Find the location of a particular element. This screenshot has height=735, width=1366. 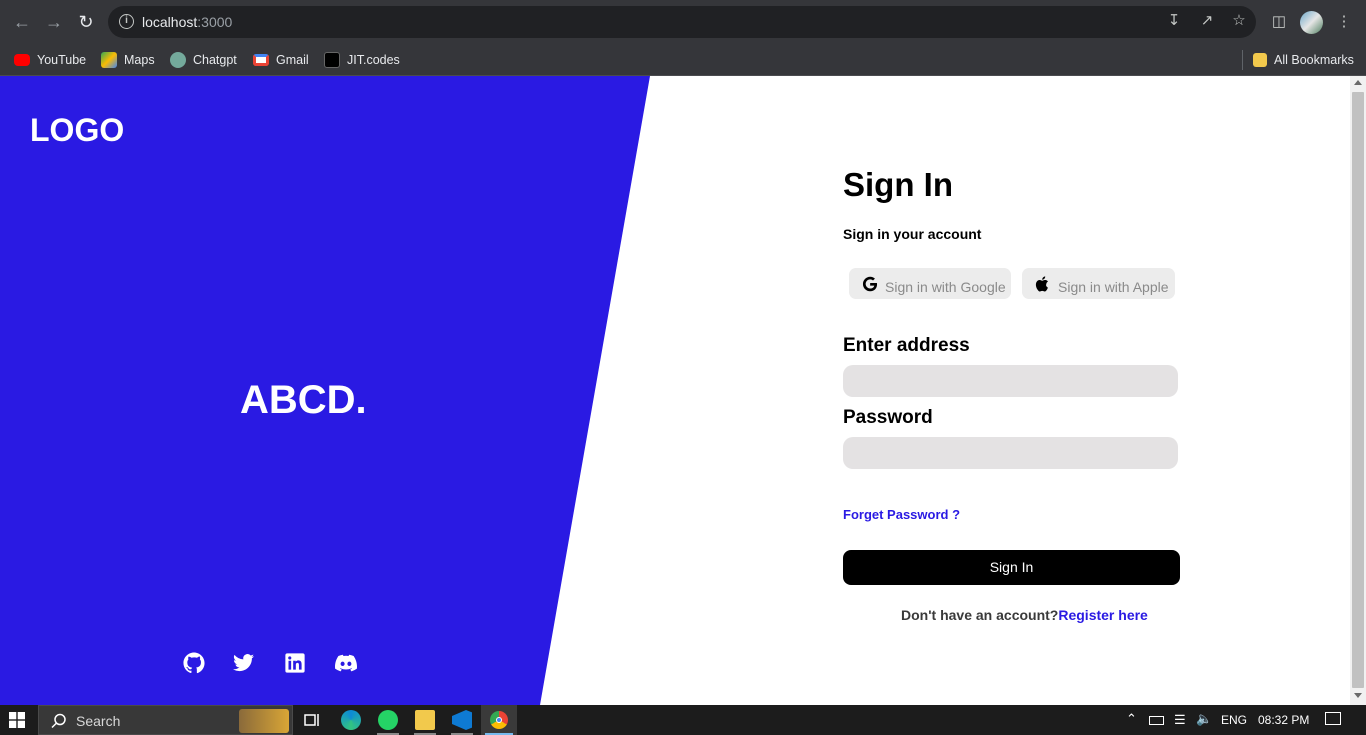

bookmark-label: JIT.codes is located at coordinates (373, 60).